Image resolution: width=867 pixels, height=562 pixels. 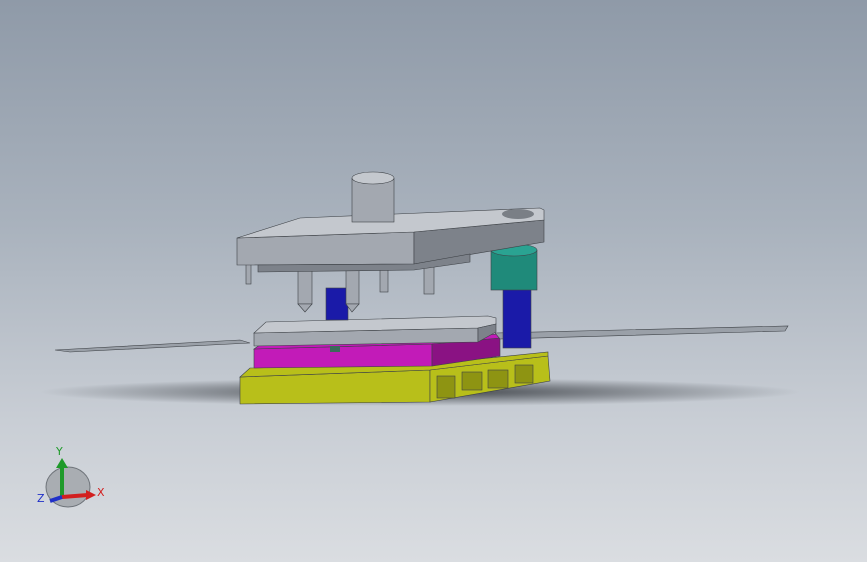 What do you see at coordinates (59, 451) in the screenshot?
I see `triad-y-label: Y` at bounding box center [59, 451].